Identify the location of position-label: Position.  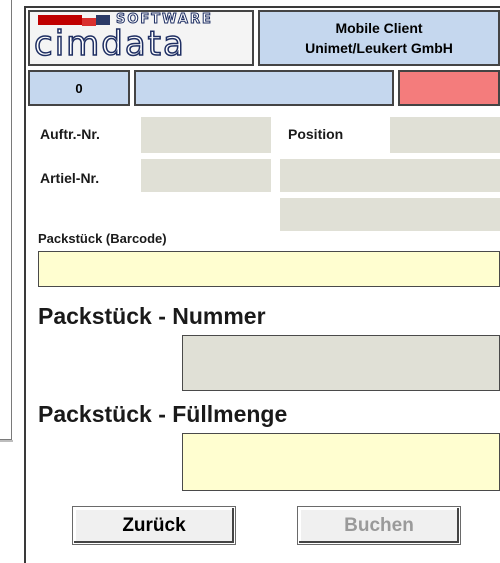
(316, 134).